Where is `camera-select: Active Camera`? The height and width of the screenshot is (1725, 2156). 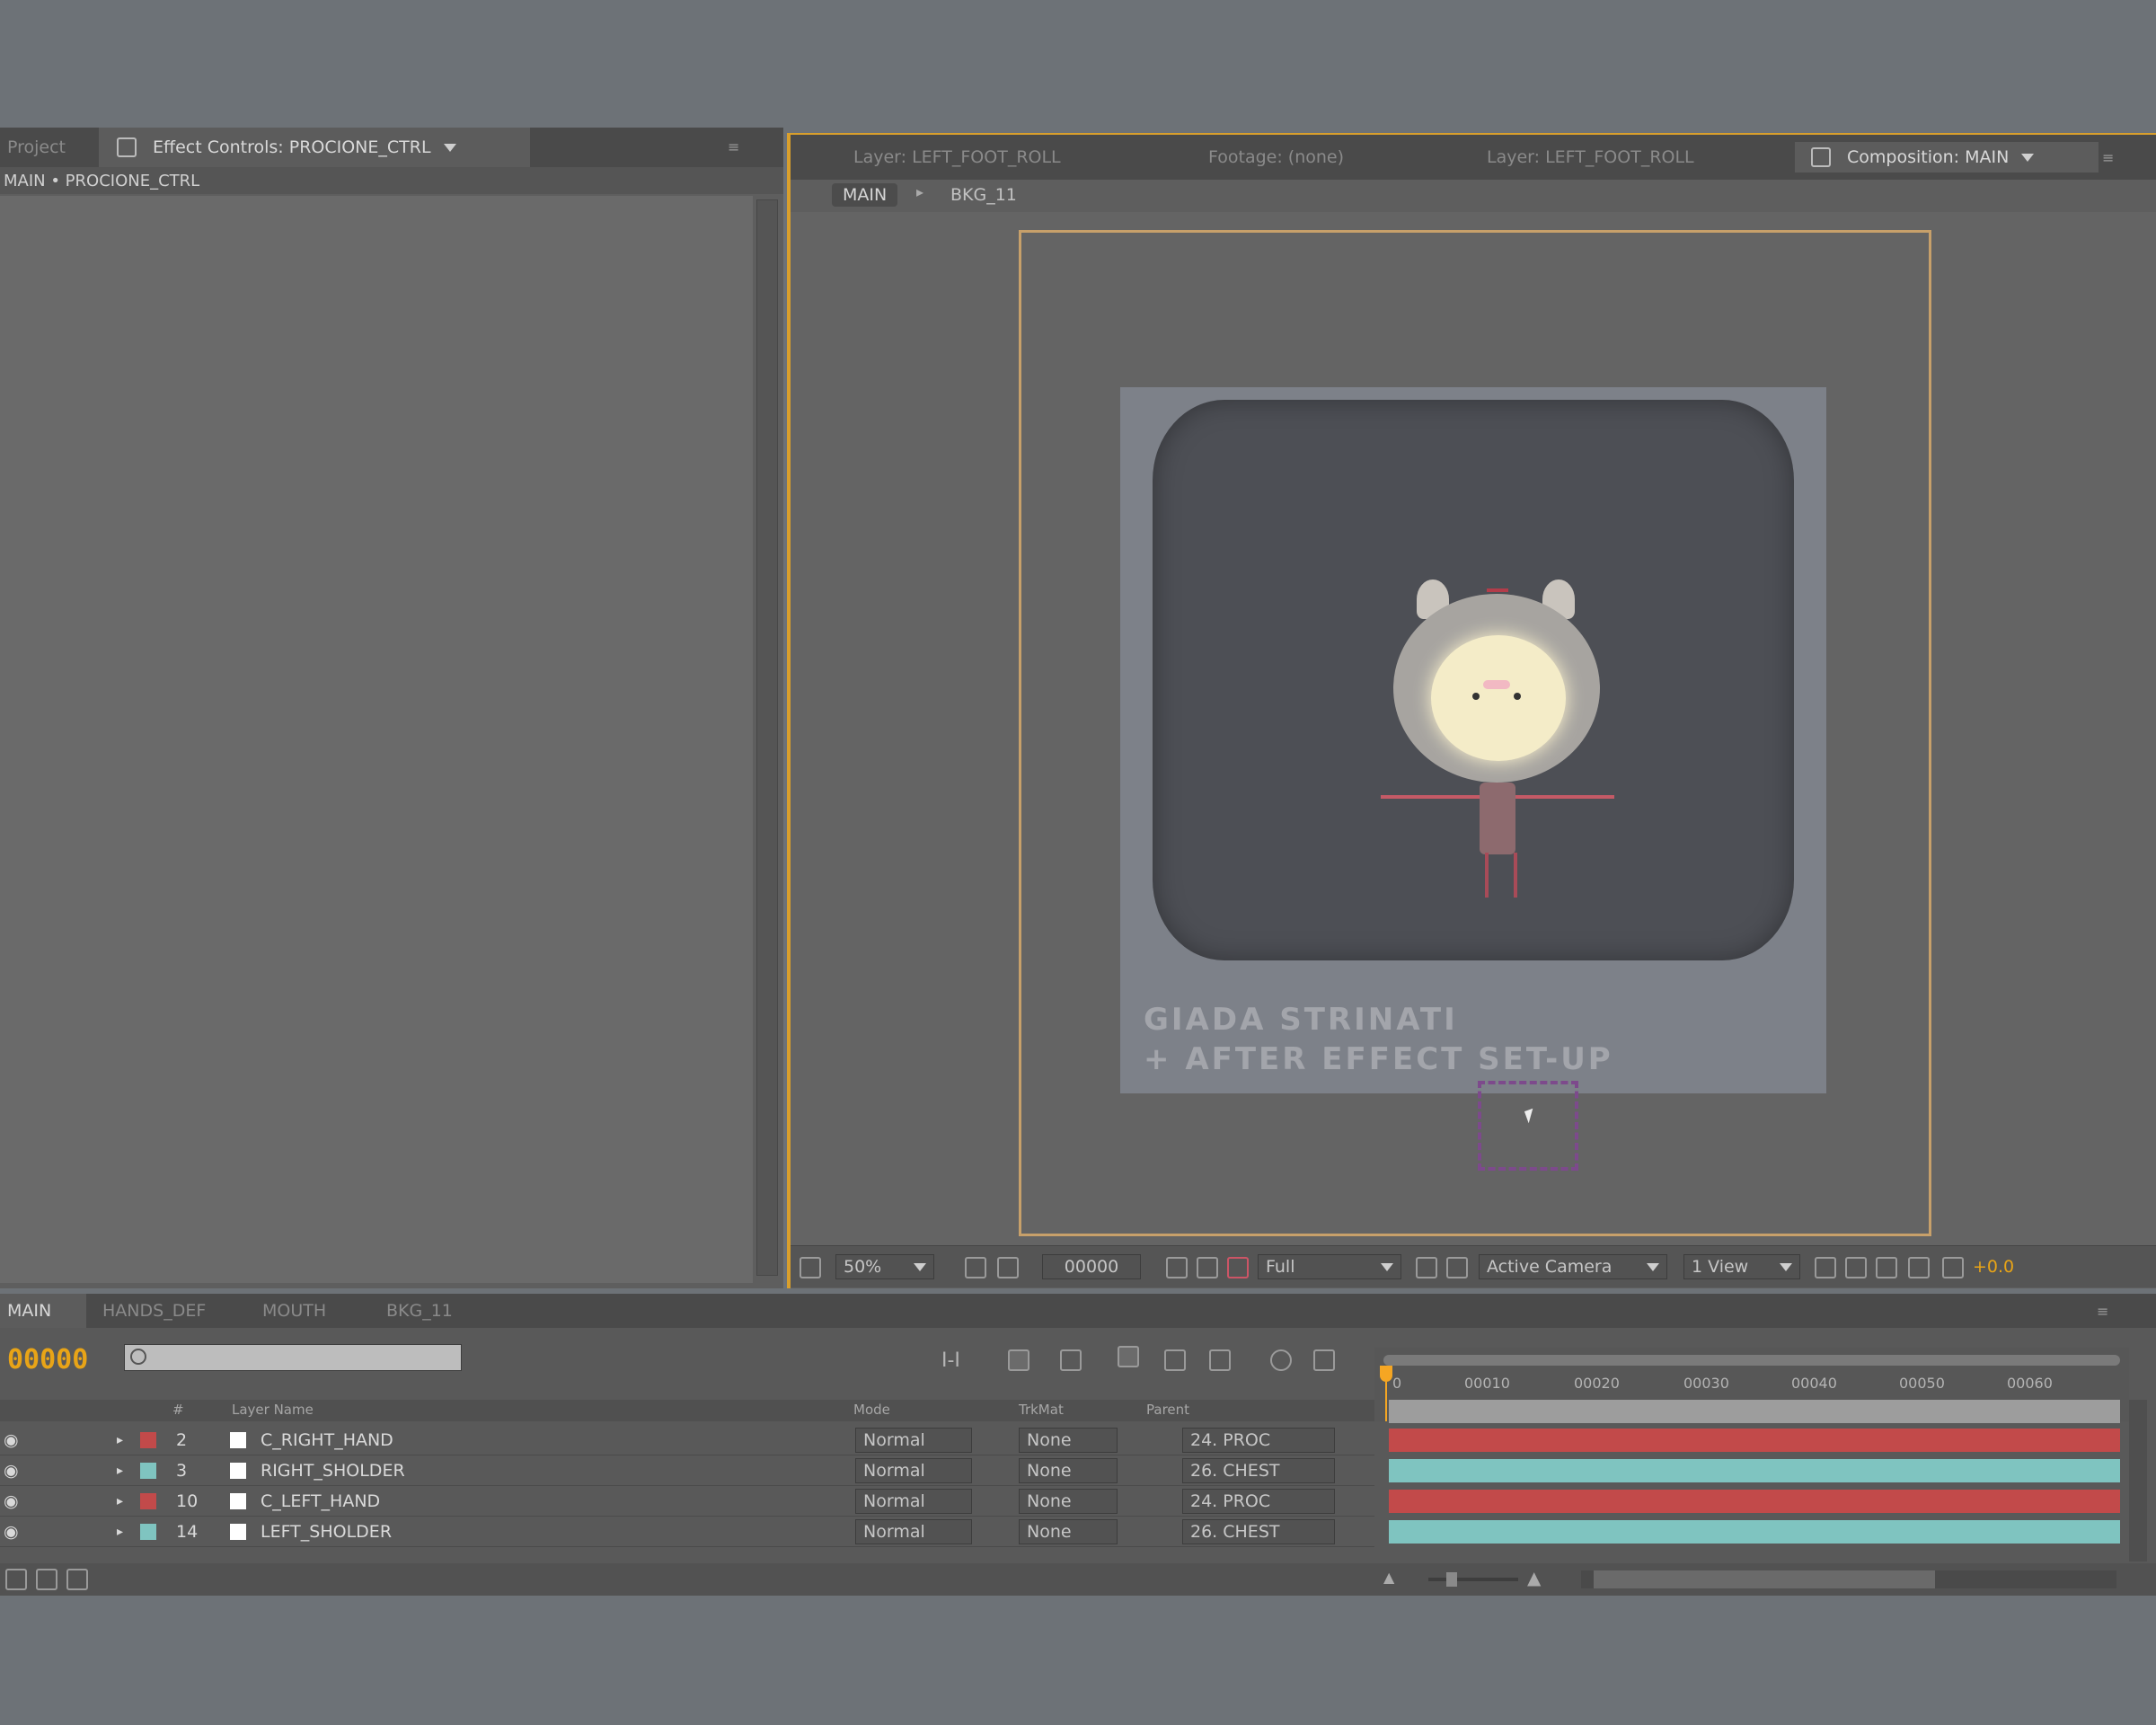
camera-select: Active Camera is located at coordinates (1573, 1266).